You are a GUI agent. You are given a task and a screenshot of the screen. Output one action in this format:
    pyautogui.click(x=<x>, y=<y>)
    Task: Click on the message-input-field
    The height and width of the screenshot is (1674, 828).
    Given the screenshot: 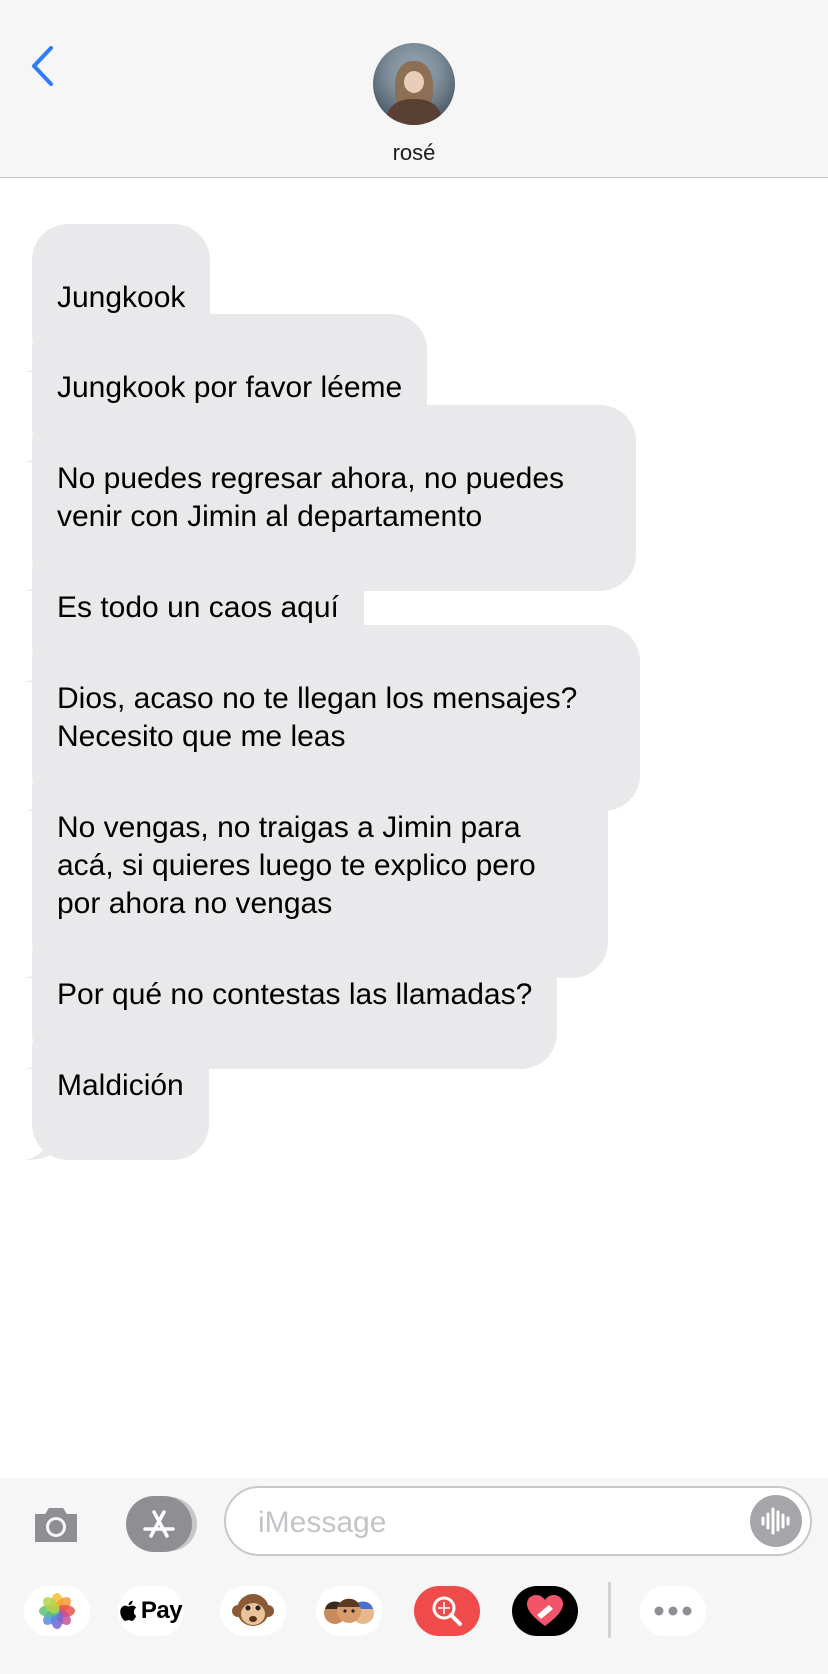 What is the action you would take?
    pyautogui.click(x=518, y=1521)
    